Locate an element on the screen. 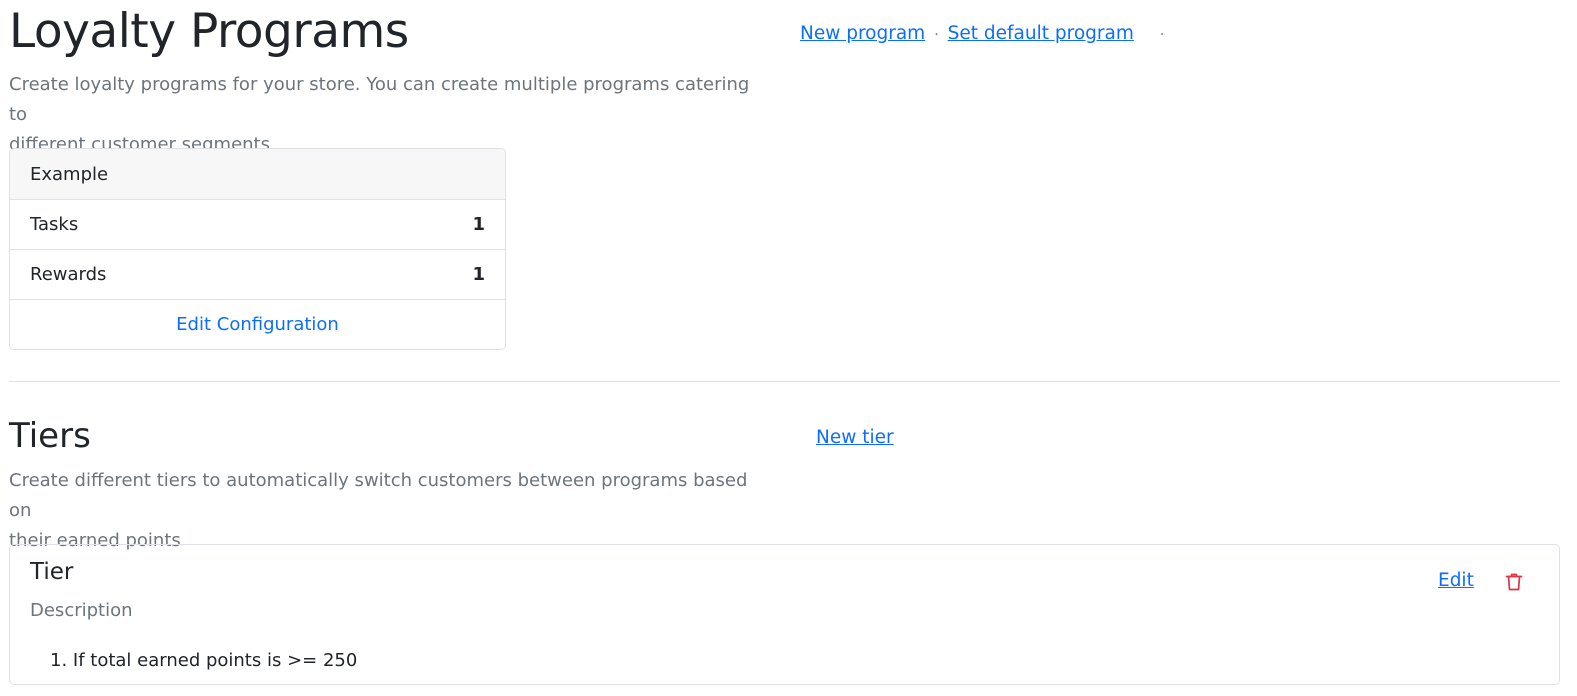 This screenshot has height=696, width=1577. trash-icon is located at coordinates (1514, 582).